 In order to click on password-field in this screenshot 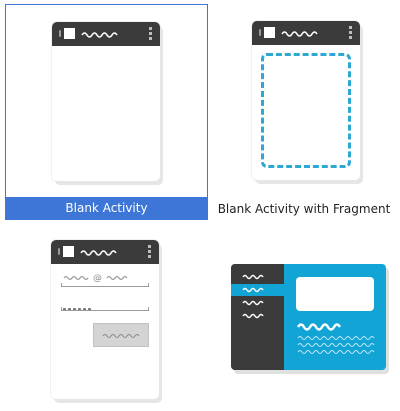, I will do `click(105, 309)`.